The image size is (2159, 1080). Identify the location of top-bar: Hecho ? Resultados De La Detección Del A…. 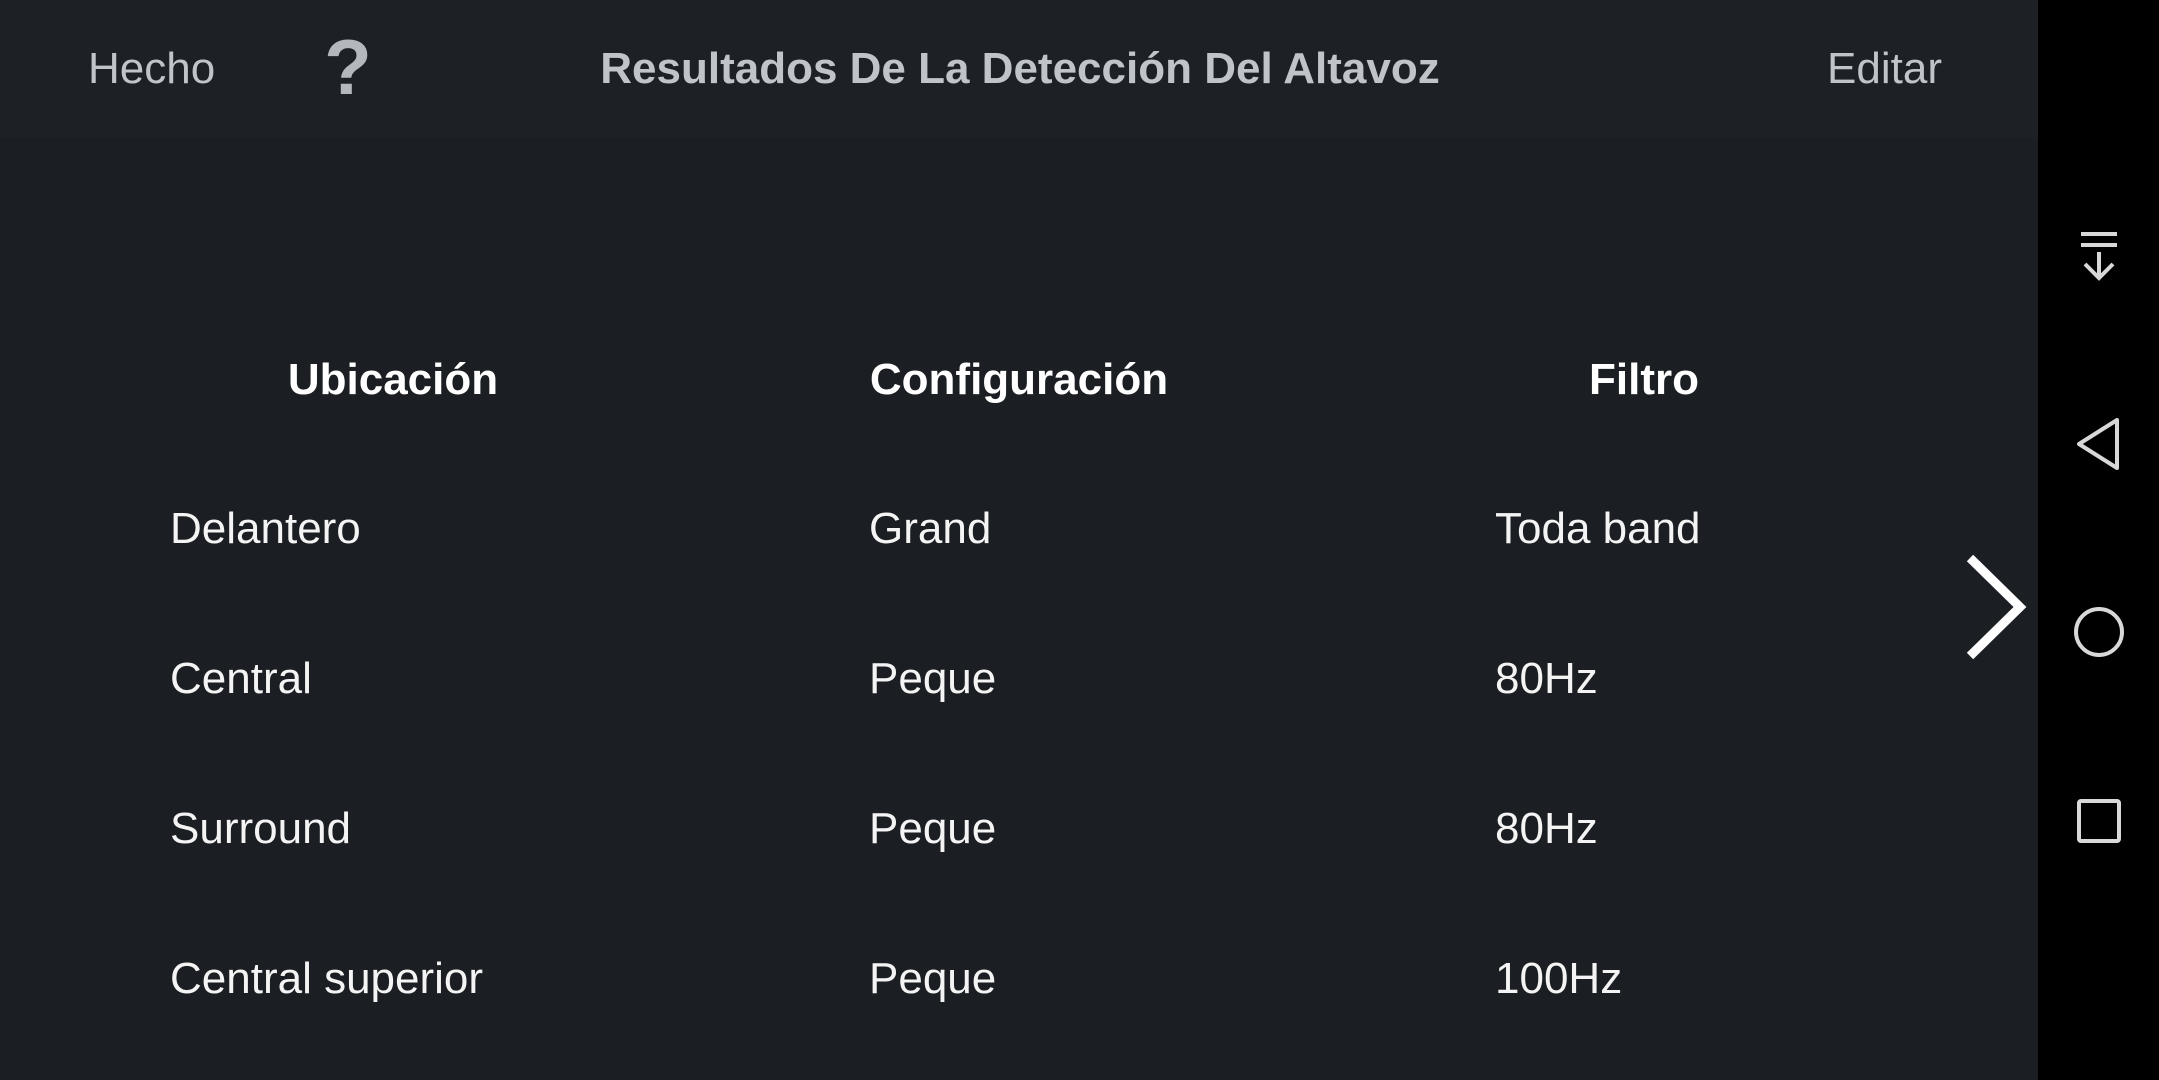
(1019, 69).